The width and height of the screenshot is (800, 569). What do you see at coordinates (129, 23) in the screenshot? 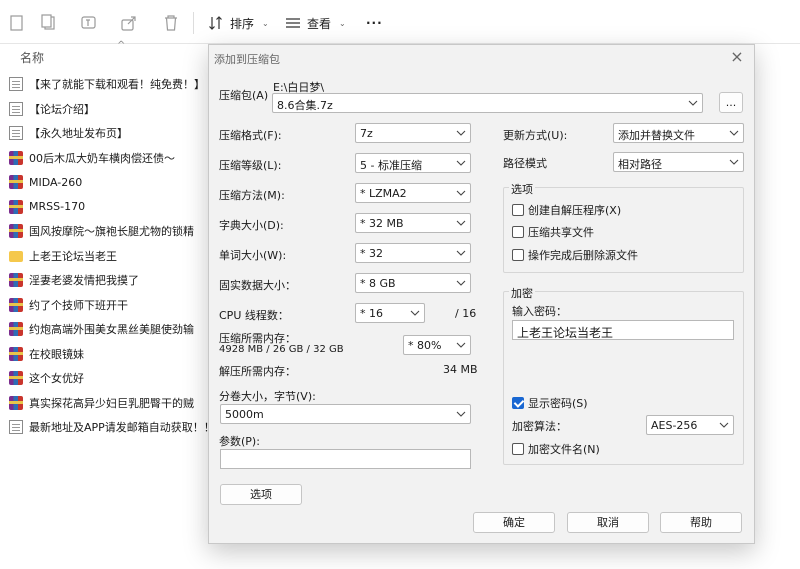
I see `share-icon` at bounding box center [129, 23].